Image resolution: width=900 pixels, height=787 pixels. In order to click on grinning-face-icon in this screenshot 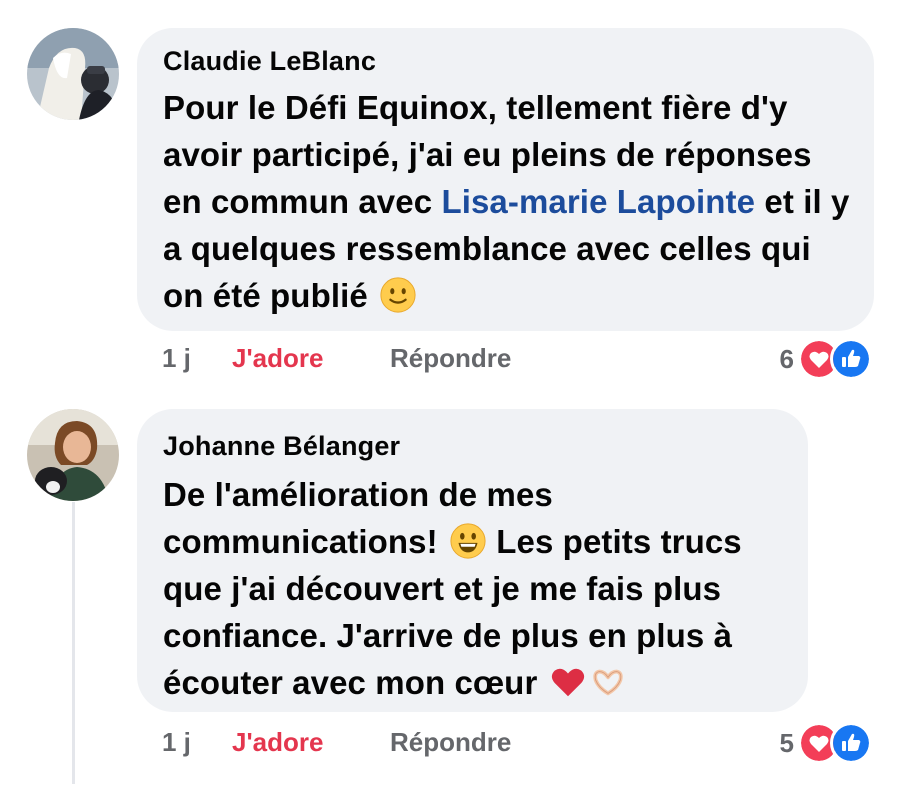, I will do `click(468, 541)`.